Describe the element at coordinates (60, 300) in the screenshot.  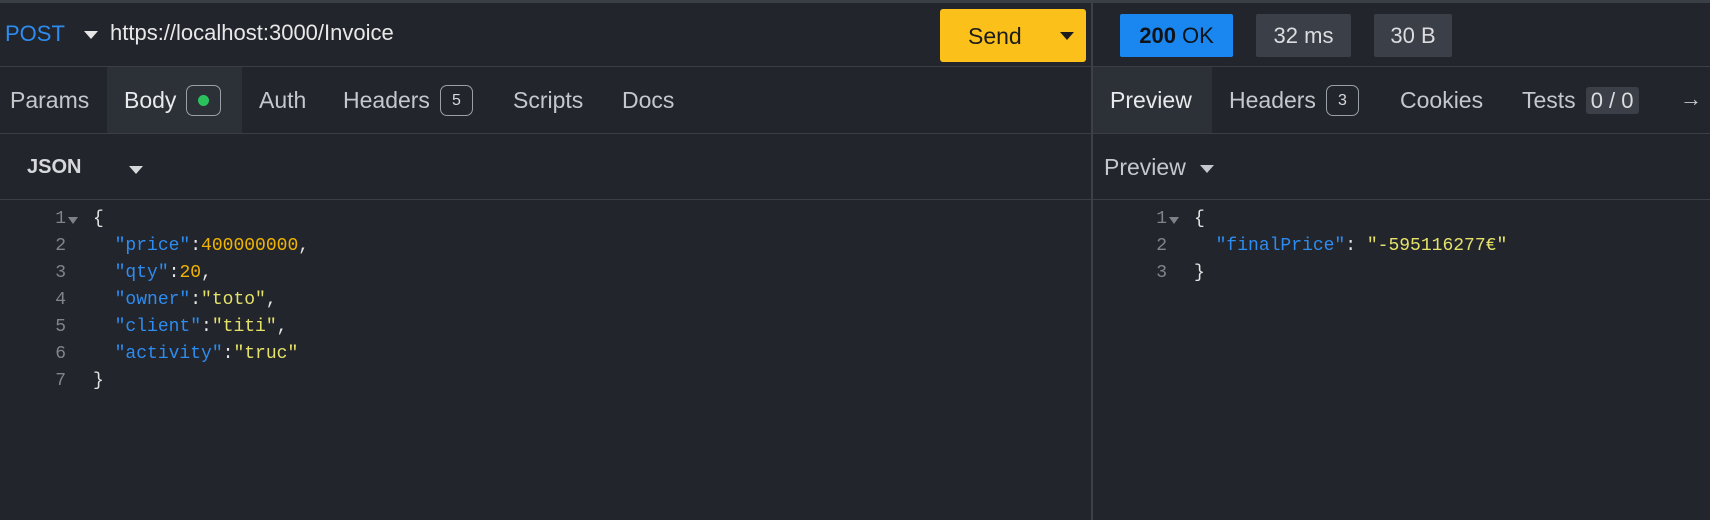
I see `line-number: 4` at that location.